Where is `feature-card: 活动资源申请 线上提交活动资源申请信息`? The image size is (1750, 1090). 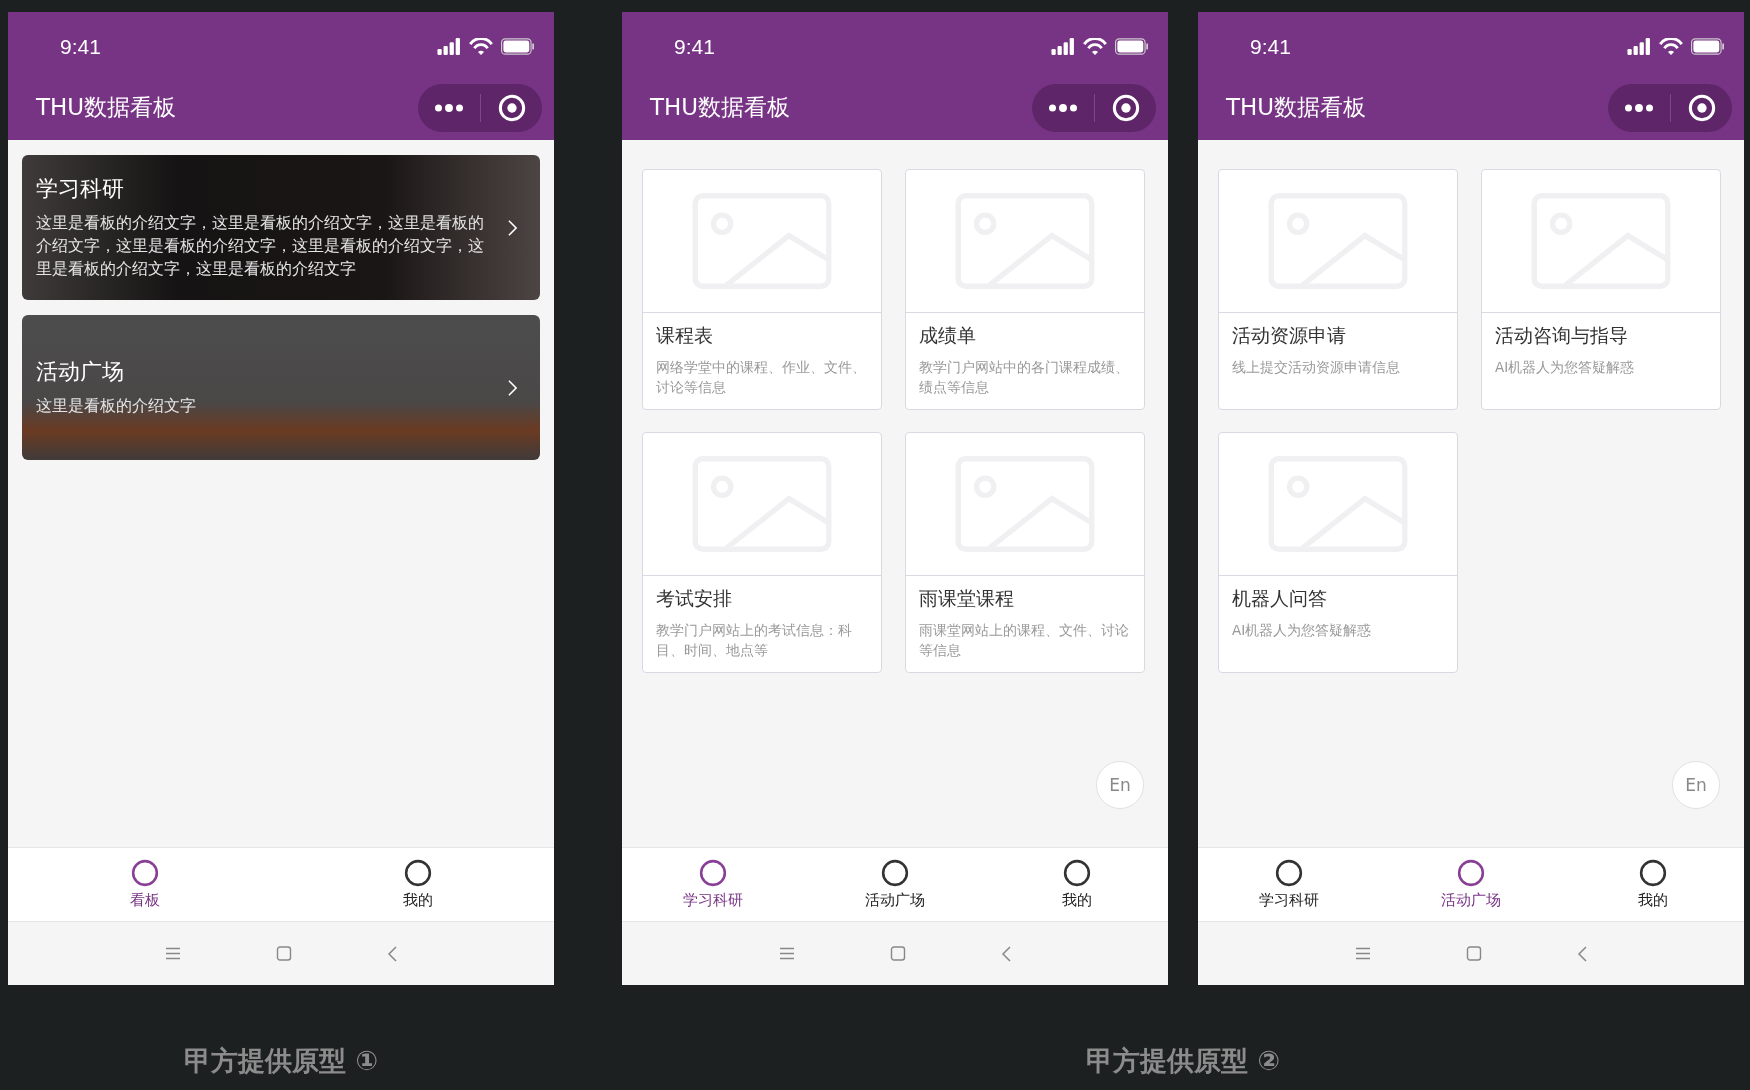
feature-card: 活动资源申请 线上提交活动资源申请信息 is located at coordinates (1338, 289).